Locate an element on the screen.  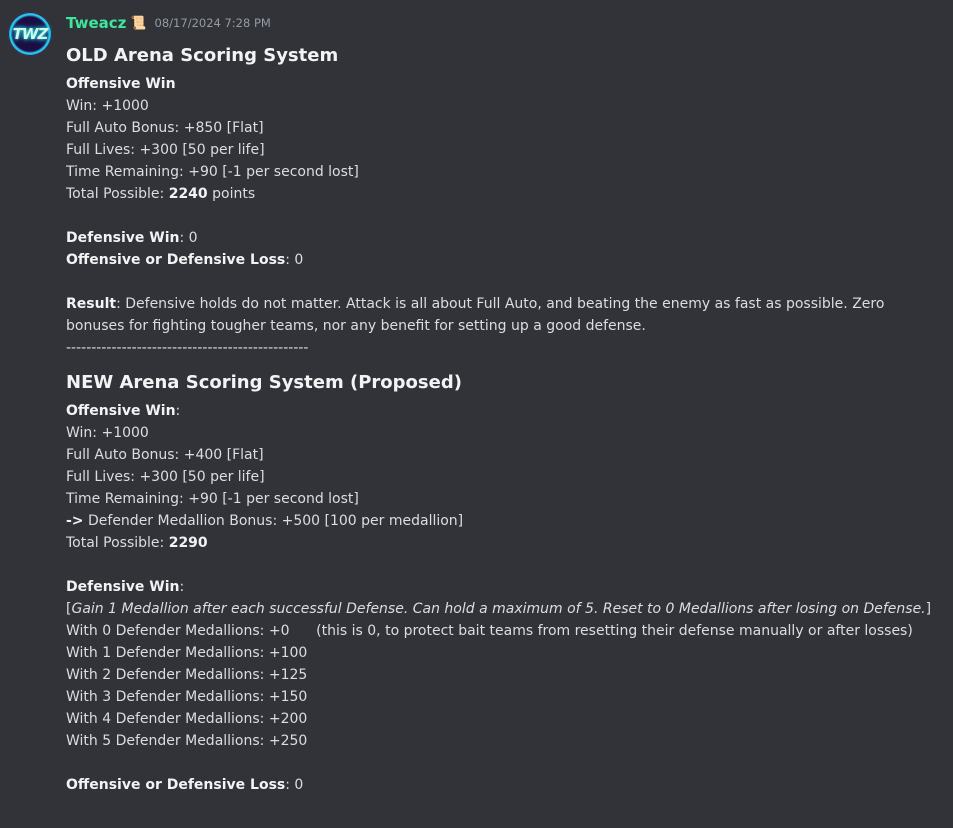
medallion-line: With 2 Defender Medallions: +125 is located at coordinates (187, 675).